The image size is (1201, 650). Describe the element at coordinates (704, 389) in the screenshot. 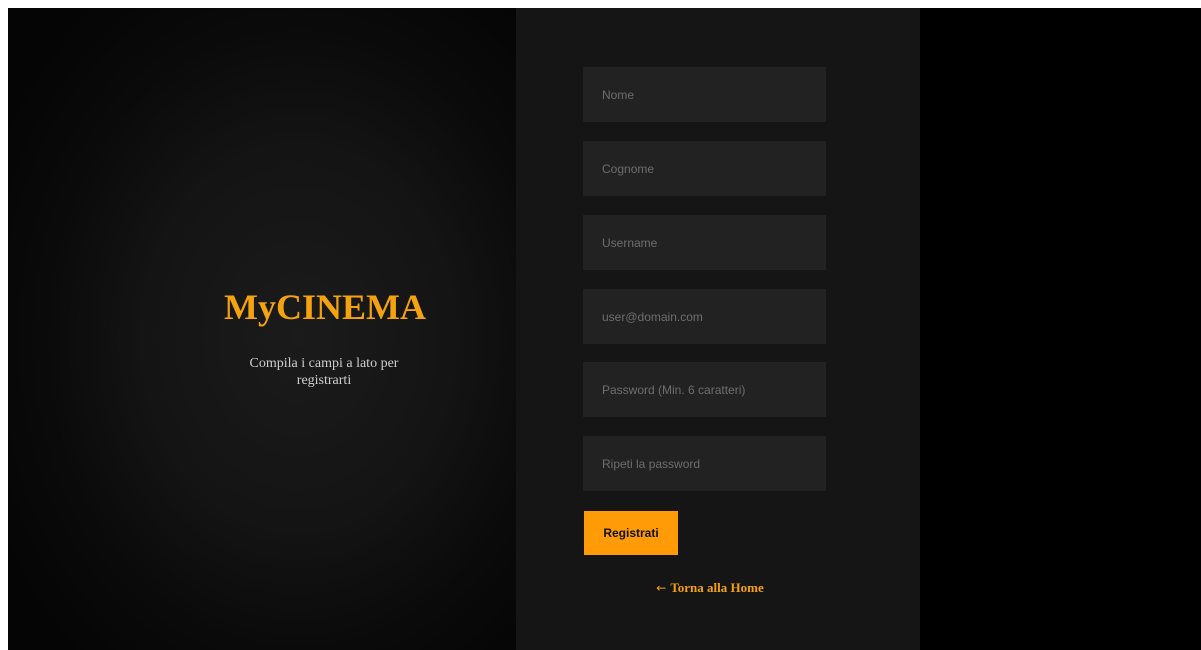

I see `password-input` at that location.